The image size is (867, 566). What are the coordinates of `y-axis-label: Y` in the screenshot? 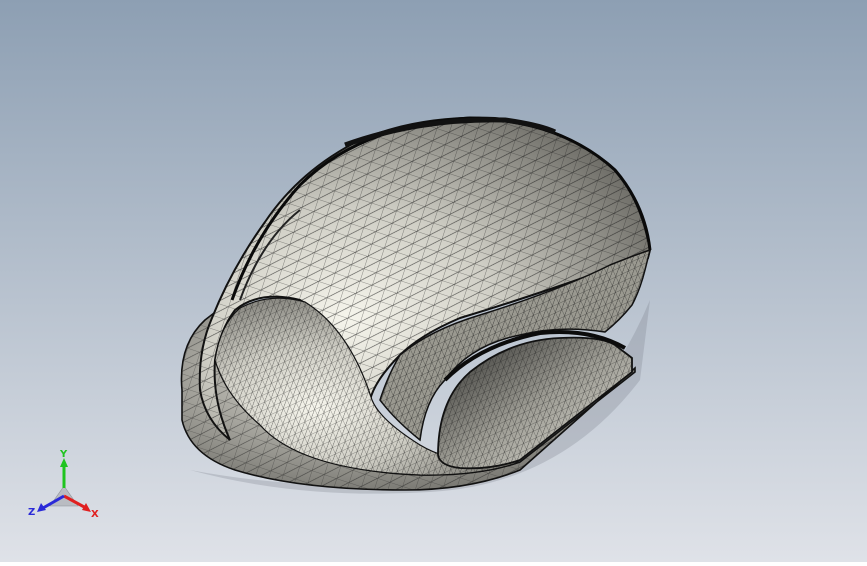 It's located at (63, 454).